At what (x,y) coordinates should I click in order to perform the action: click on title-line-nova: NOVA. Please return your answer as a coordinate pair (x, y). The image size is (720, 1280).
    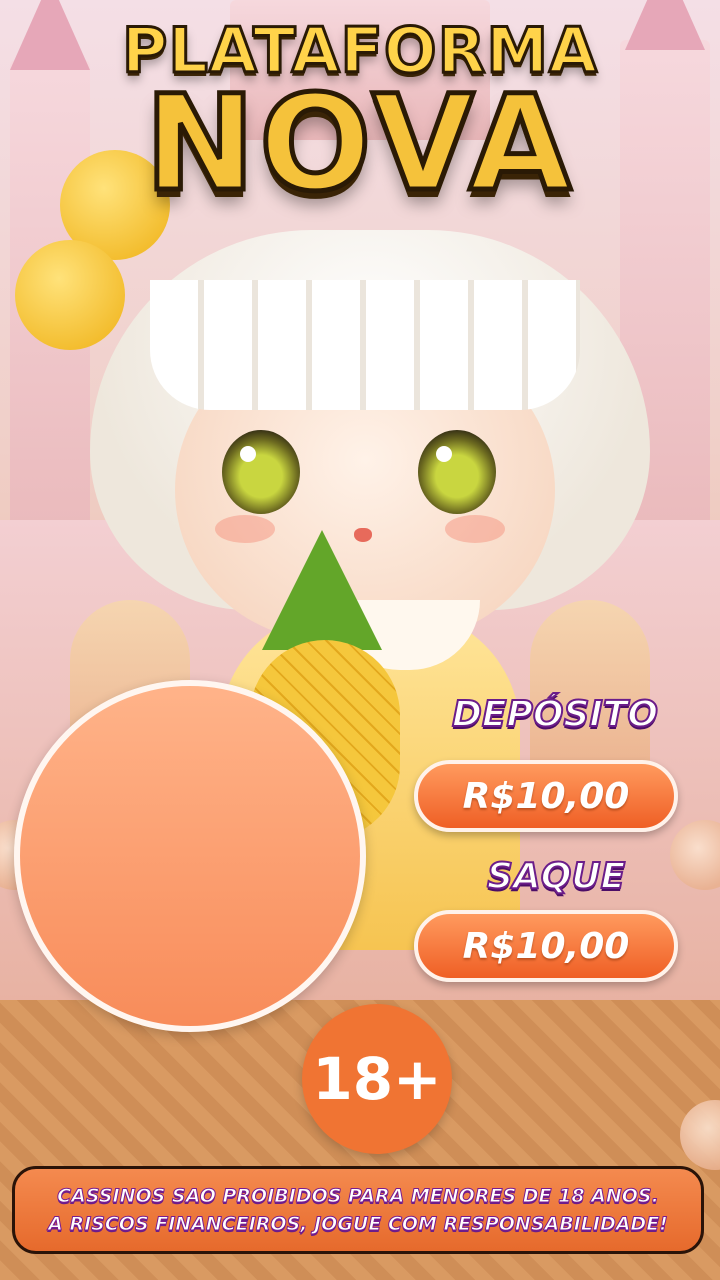
    Looking at the image, I should click on (359, 144).